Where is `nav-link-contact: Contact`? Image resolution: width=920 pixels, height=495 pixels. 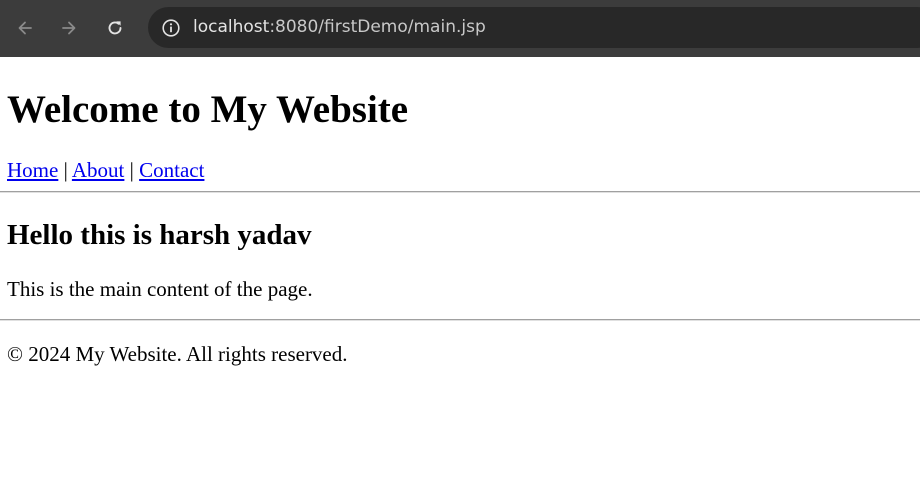 nav-link-contact: Contact is located at coordinates (171, 170).